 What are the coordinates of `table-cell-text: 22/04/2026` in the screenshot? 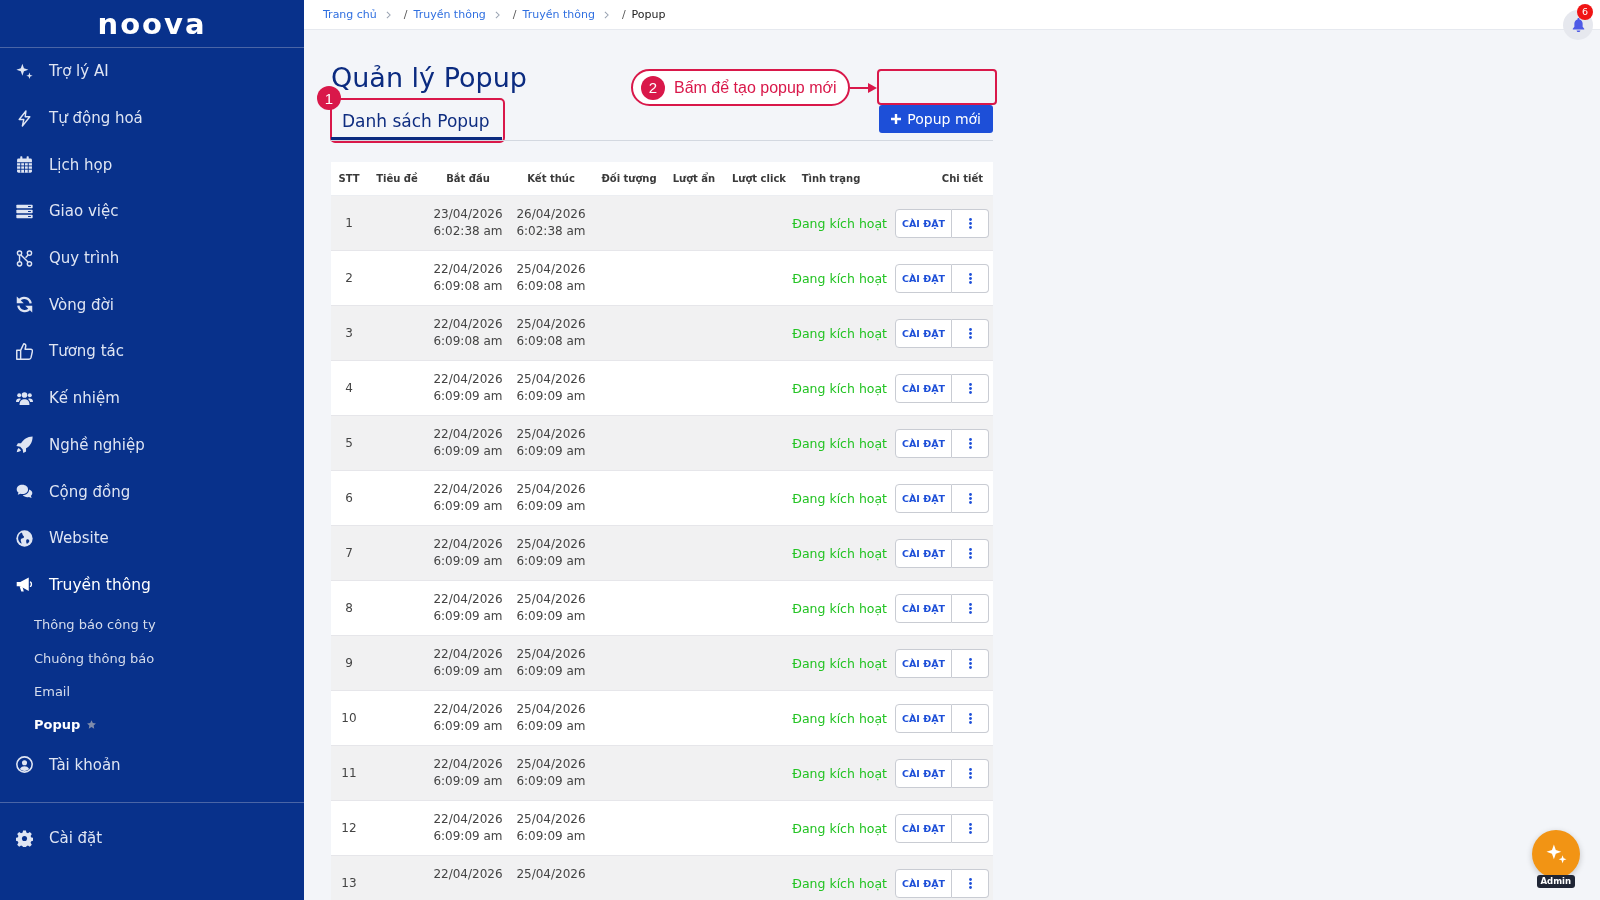 It's located at (468, 874).